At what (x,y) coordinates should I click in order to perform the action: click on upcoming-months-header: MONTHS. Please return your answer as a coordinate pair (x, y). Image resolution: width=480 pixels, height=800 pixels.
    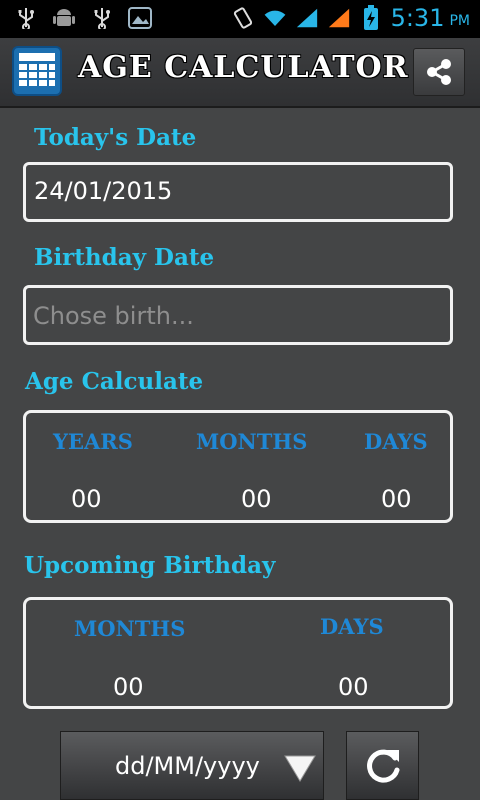
    Looking at the image, I should click on (130, 628).